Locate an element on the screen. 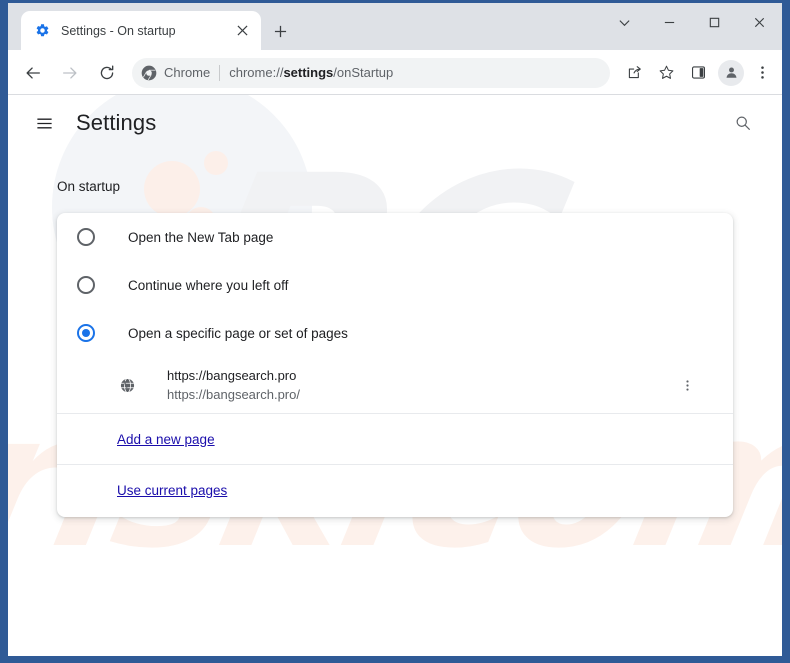 Image resolution: width=790 pixels, height=663 pixels. share-icon is located at coordinates (634, 73).